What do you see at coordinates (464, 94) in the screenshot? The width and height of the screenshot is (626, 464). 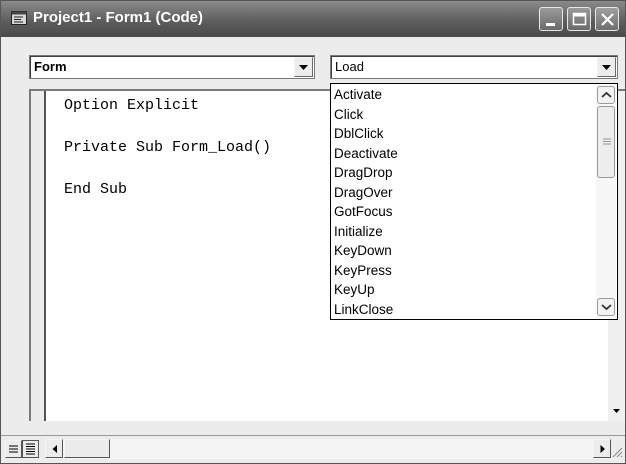 I see `event-list-item: Activate` at bounding box center [464, 94].